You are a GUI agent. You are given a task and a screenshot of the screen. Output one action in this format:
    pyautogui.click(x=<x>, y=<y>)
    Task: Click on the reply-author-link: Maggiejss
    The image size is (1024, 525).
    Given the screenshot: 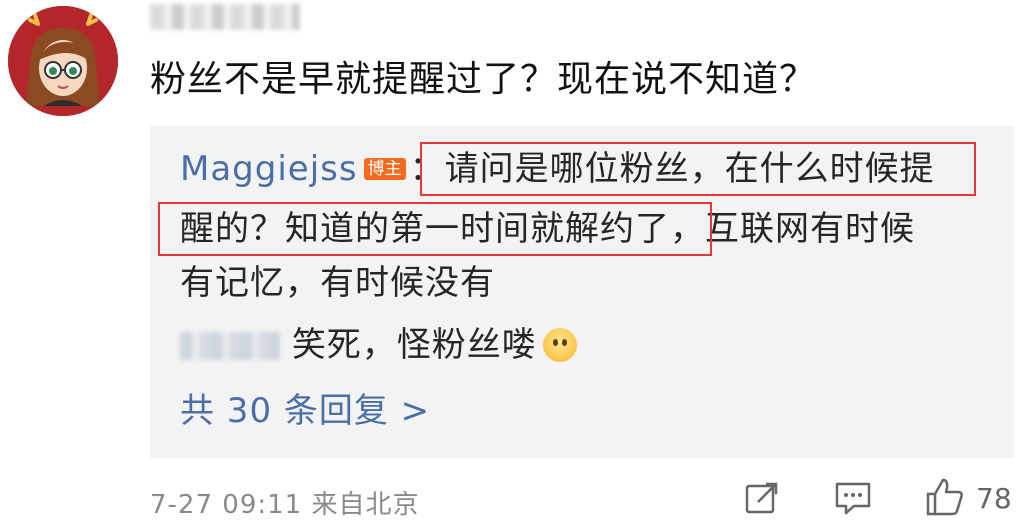 What is the action you would take?
    pyautogui.click(x=269, y=169)
    